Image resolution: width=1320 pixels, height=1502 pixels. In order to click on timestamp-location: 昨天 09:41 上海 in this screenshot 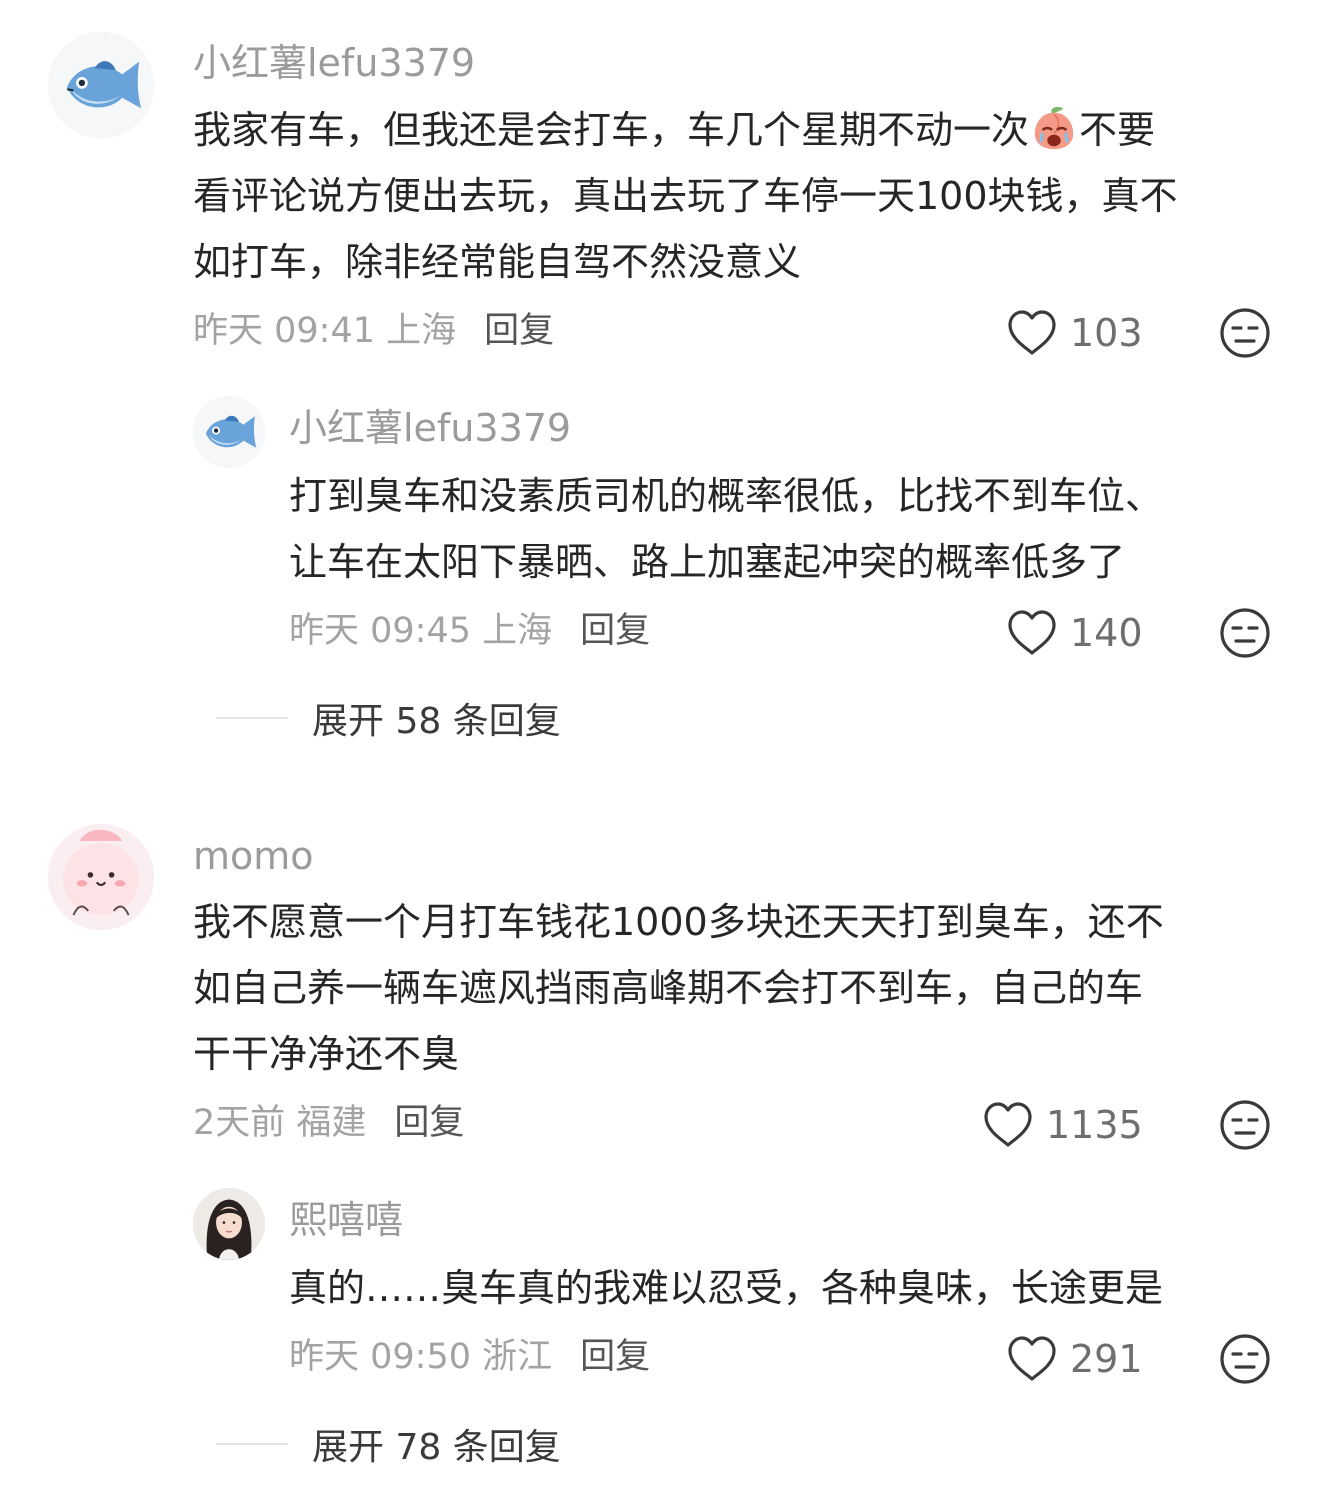, I will do `click(325, 331)`.